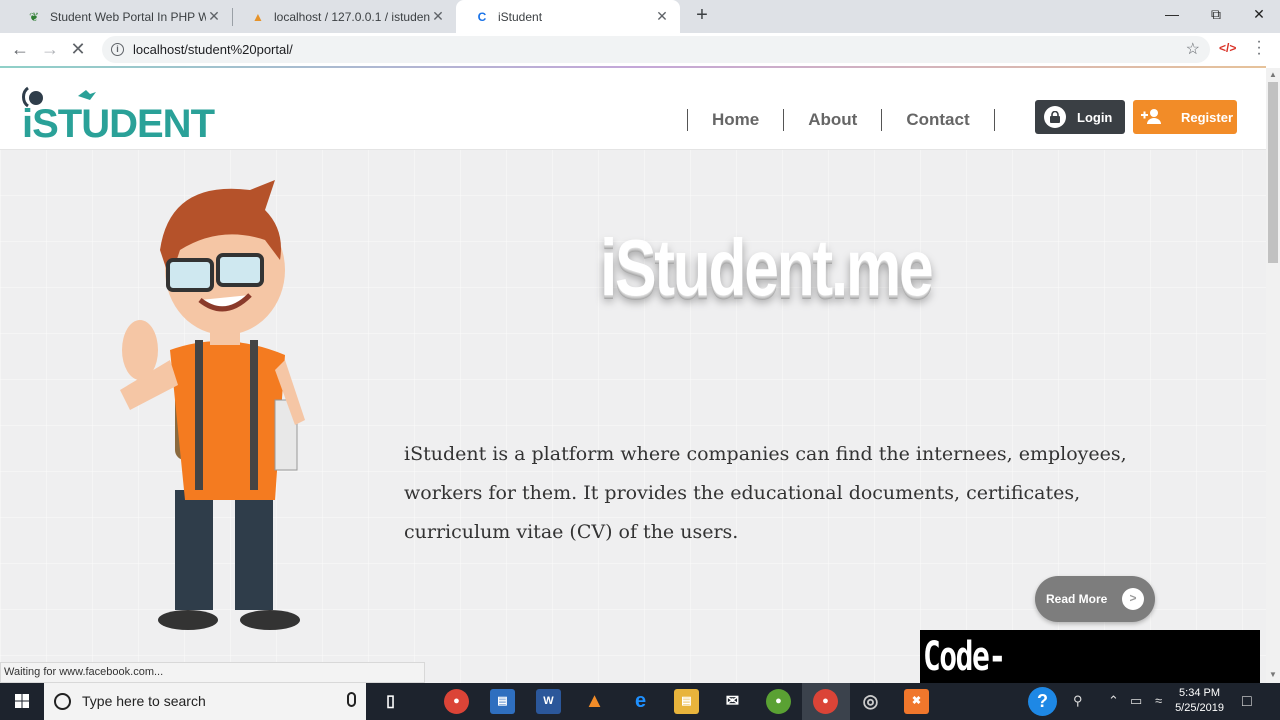 The image size is (1280, 720). Describe the element at coordinates (1247, 702) in the screenshot. I see `notification-icon: □` at that location.